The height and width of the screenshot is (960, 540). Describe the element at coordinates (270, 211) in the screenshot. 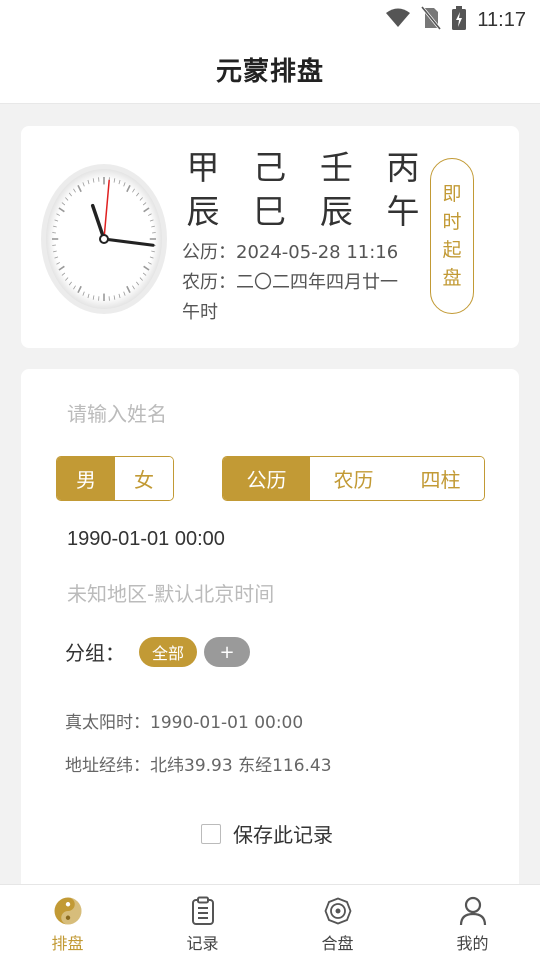

I see `branch-month: 巳` at that location.